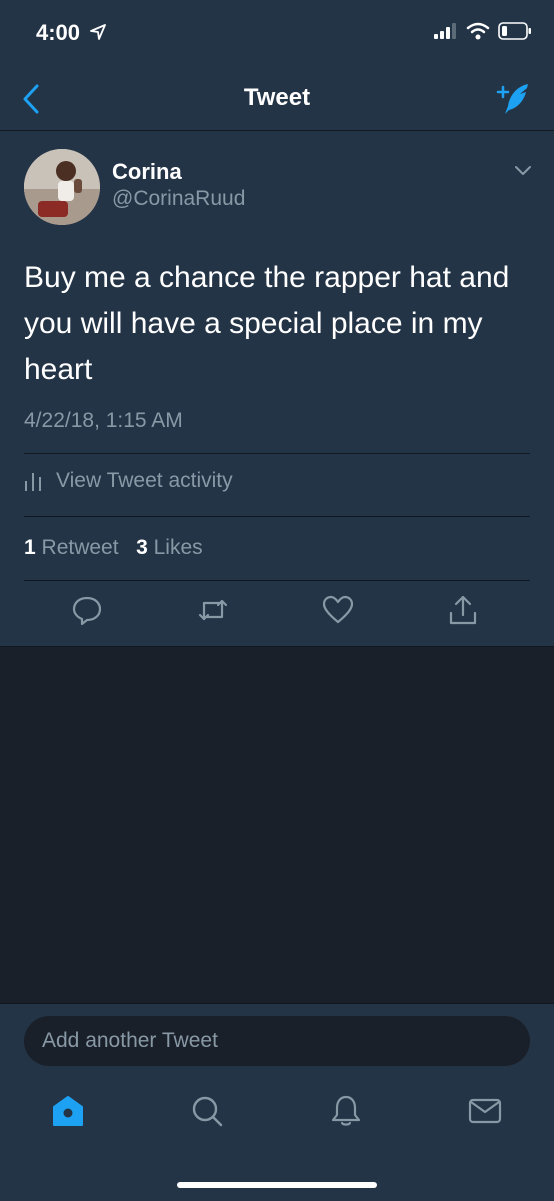  Describe the element at coordinates (277, 1041) in the screenshot. I see `add-tweet-input: Add another Tweet` at that location.